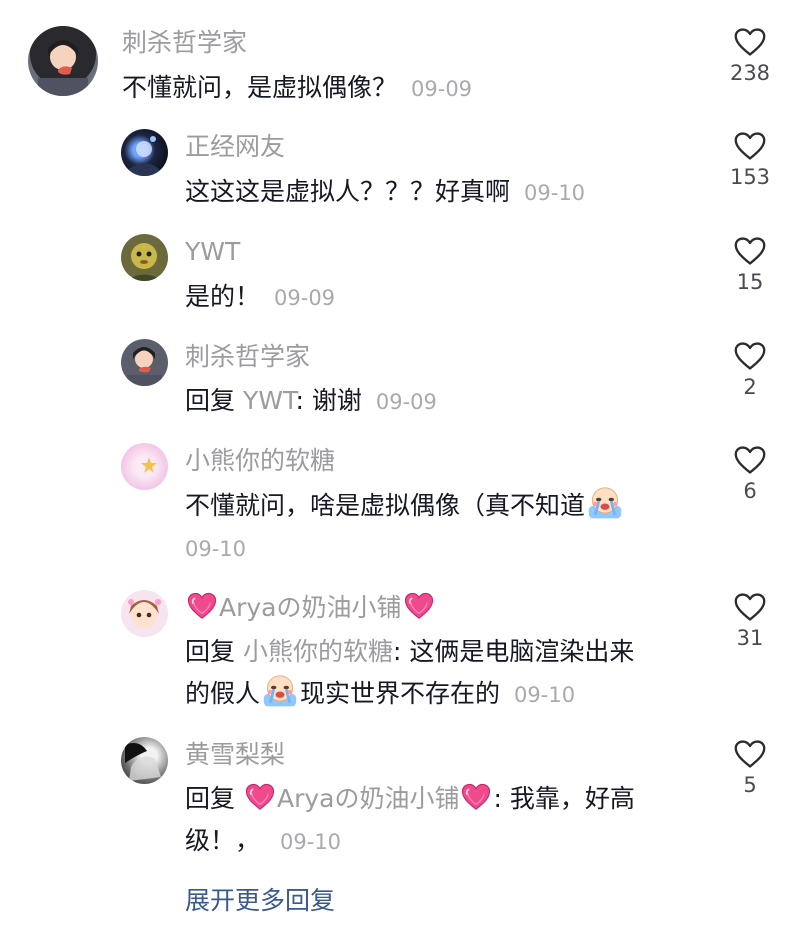 This screenshot has width=800, height=937. Describe the element at coordinates (750, 282) in the screenshot. I see `like-count: 15` at that location.